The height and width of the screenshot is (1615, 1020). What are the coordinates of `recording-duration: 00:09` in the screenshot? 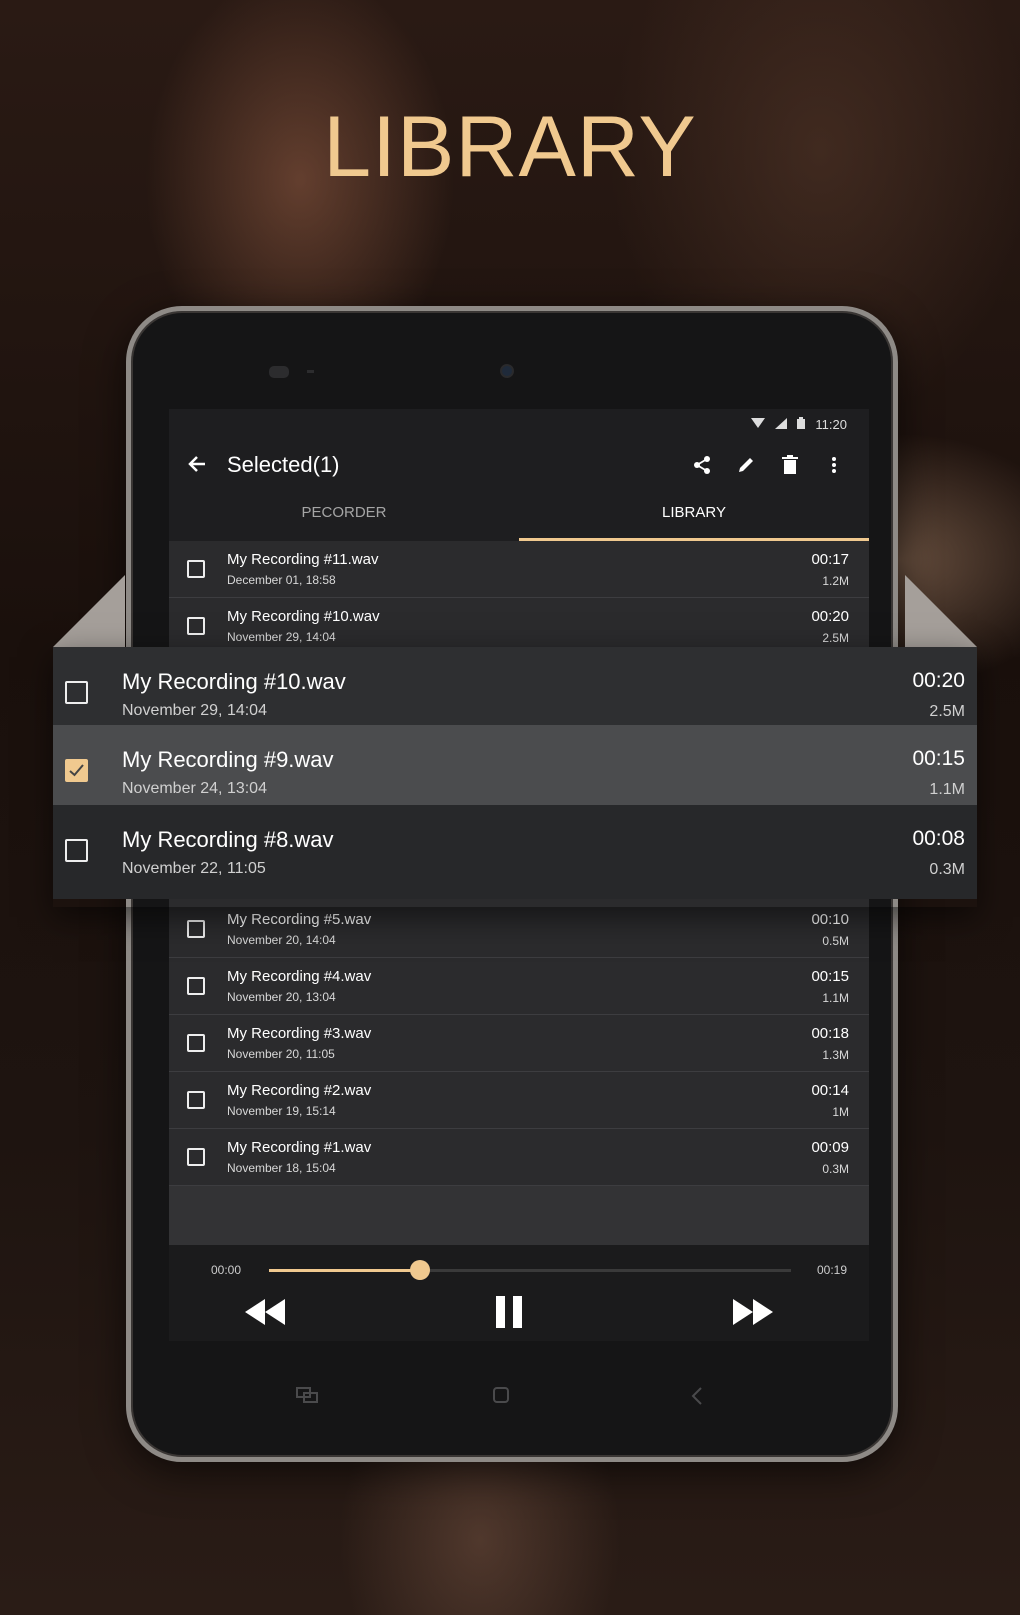 It's located at (830, 1147).